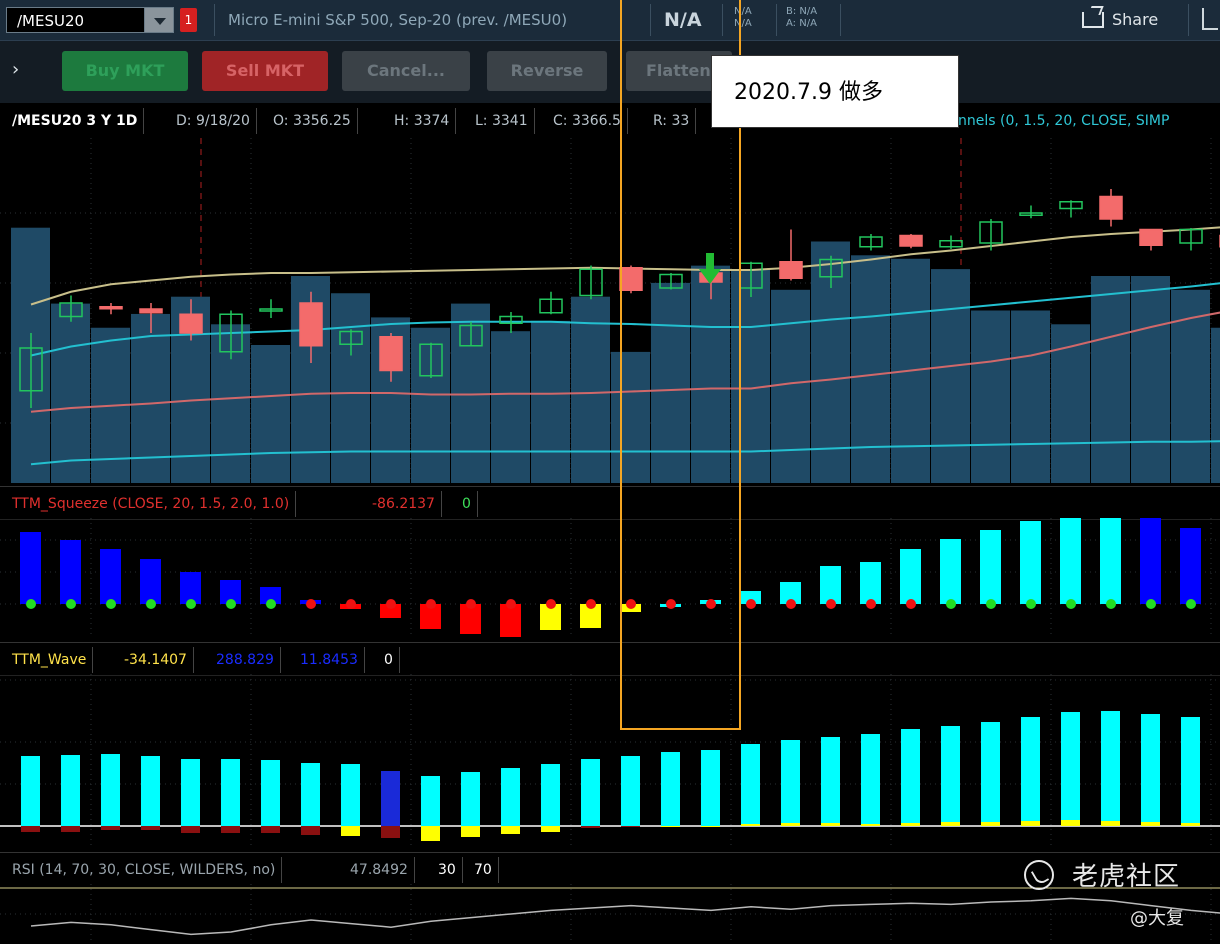  What do you see at coordinates (329, 660) in the screenshot?
I see `wave-value-c: 11.8453` at bounding box center [329, 660].